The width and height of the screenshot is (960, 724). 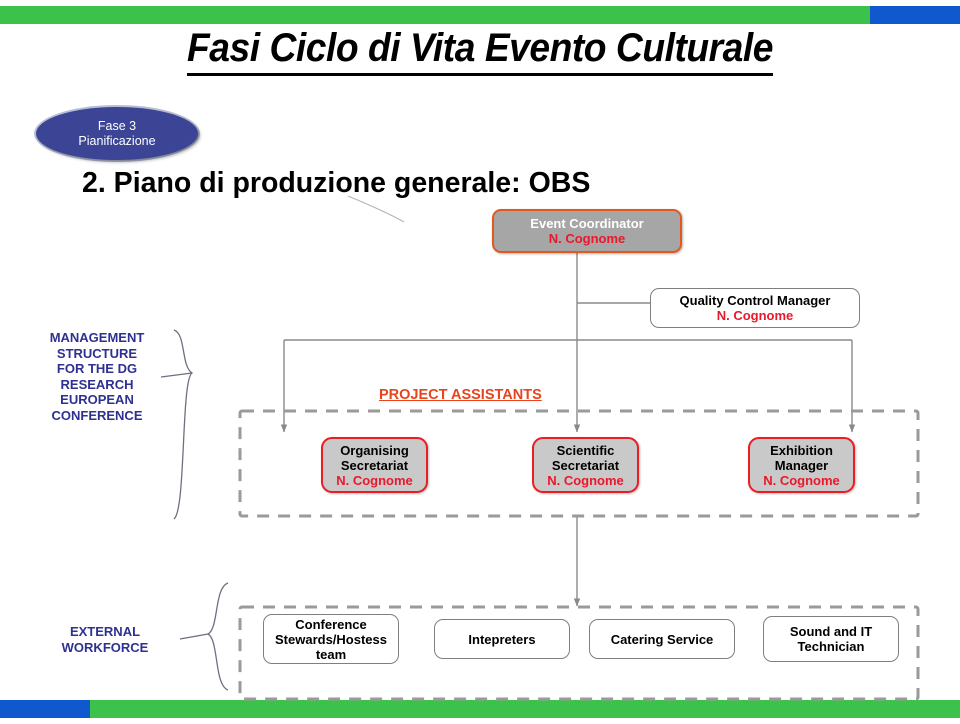 I want to click on node-quality-control-manager-person: N. Cognome, so click(x=755, y=315).